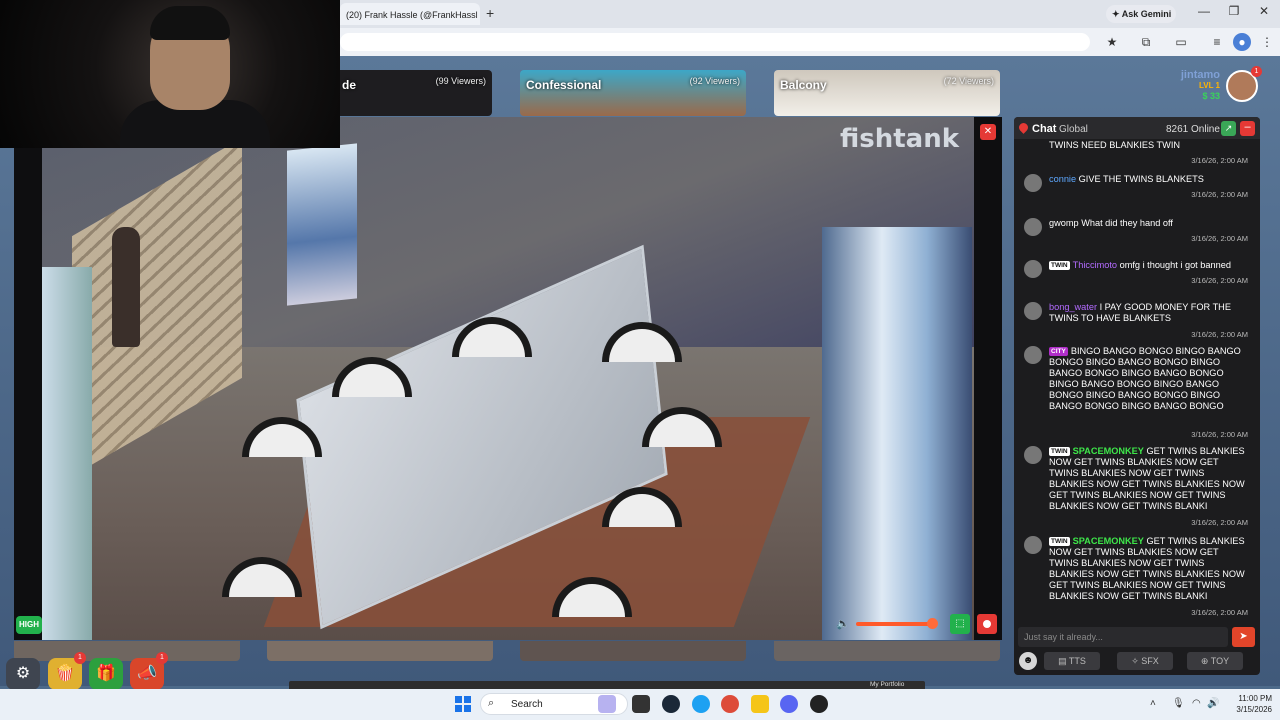 The width and height of the screenshot is (1280, 720). What do you see at coordinates (671, 704) in the screenshot?
I see `steam-icon` at bounding box center [671, 704].